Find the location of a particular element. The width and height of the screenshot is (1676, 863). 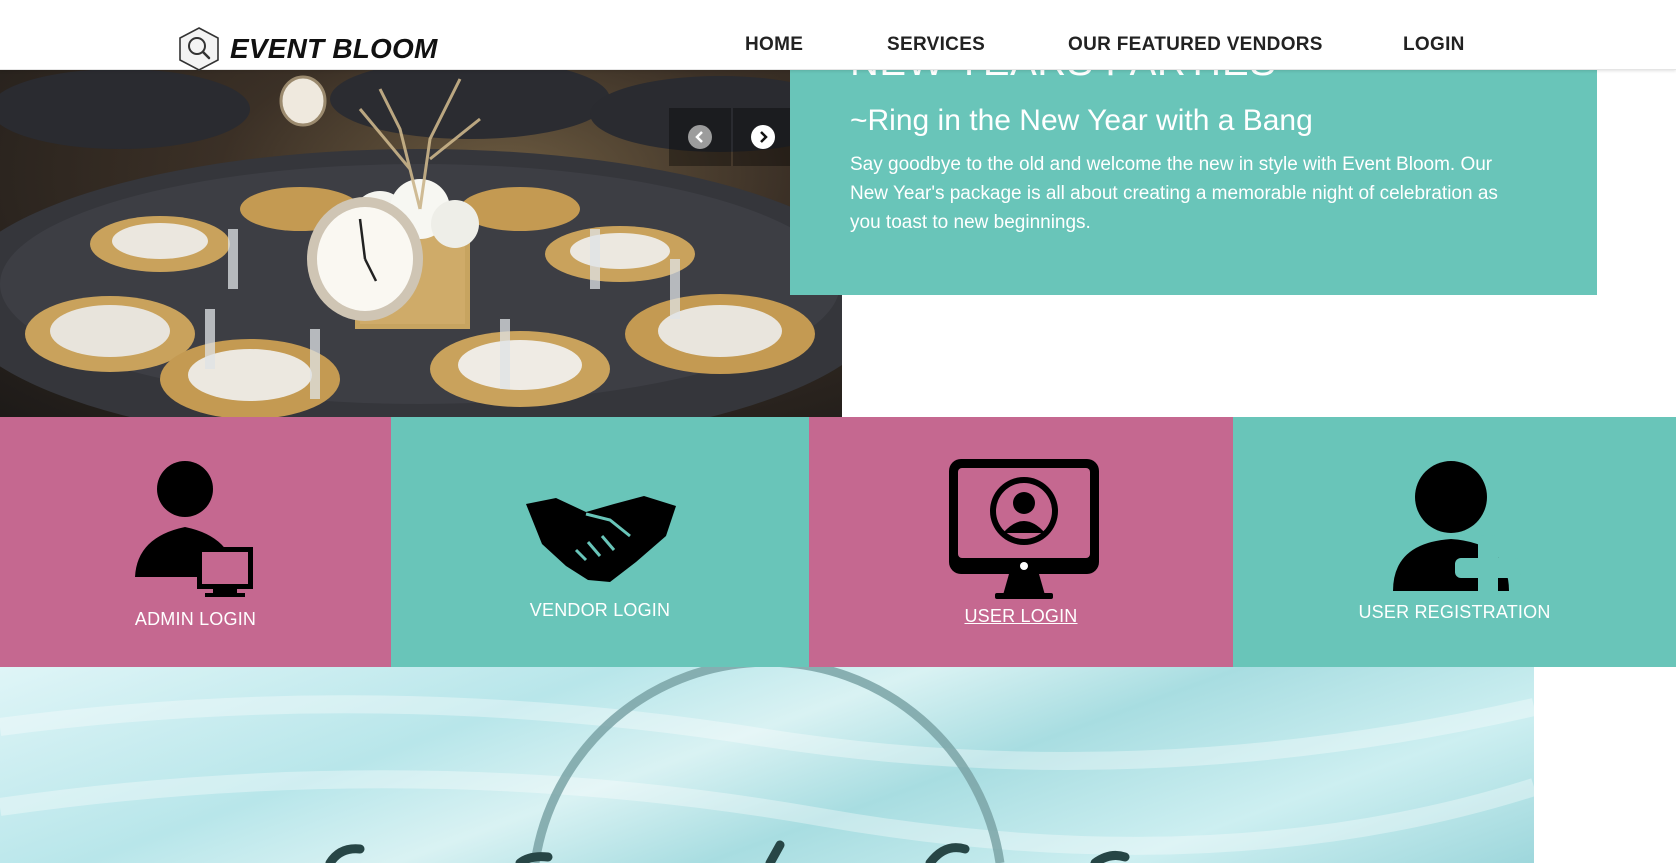

user-login-tile: USER LOGIN is located at coordinates (1021, 542).